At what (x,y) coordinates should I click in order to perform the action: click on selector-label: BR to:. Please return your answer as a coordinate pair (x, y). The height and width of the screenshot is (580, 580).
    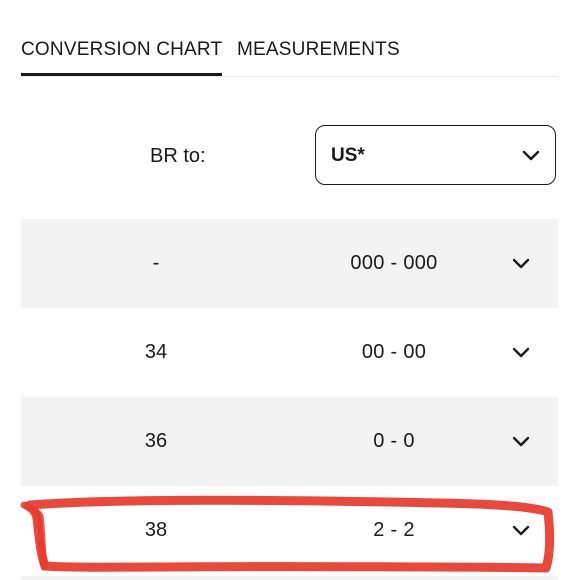
    Looking at the image, I should click on (178, 156).